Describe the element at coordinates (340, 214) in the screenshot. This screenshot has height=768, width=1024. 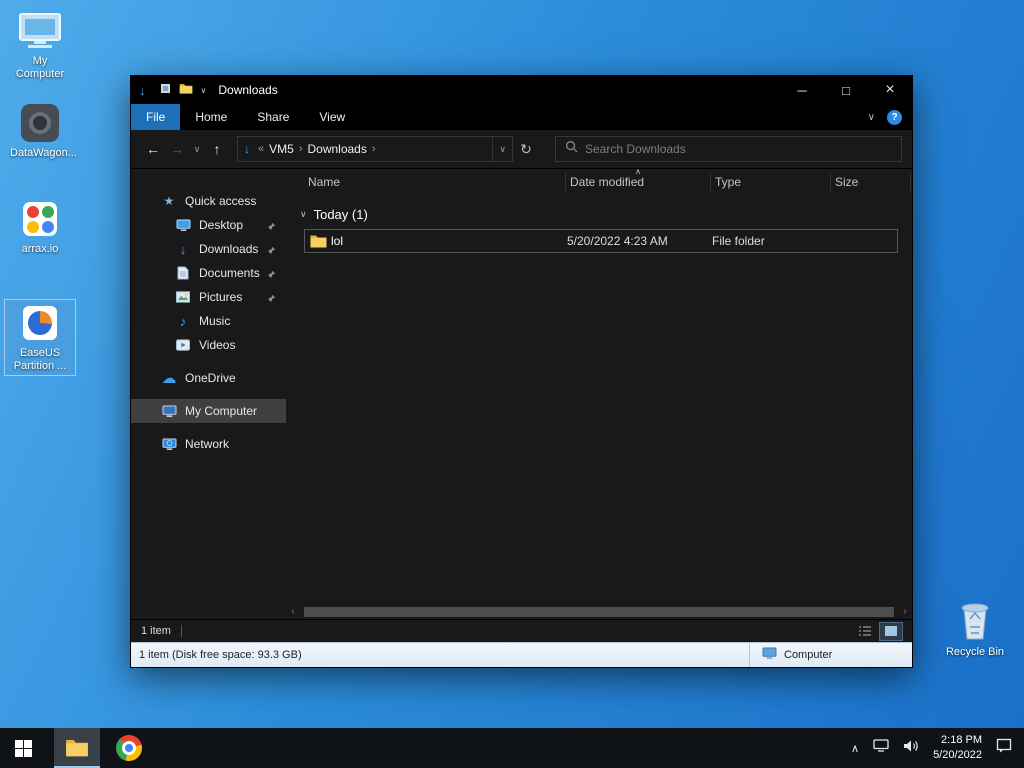
I see `group-label: Today (1)` at that location.